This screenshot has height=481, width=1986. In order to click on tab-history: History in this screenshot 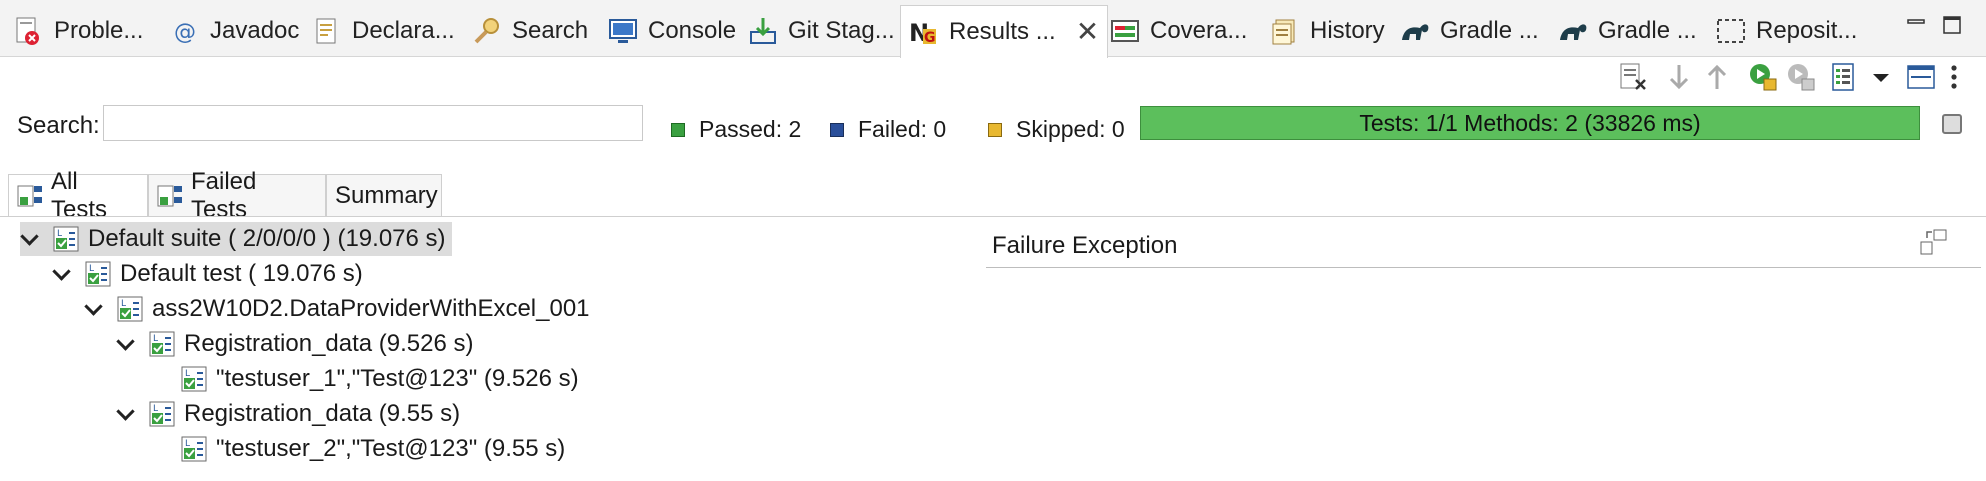, I will do `click(1327, 31)`.